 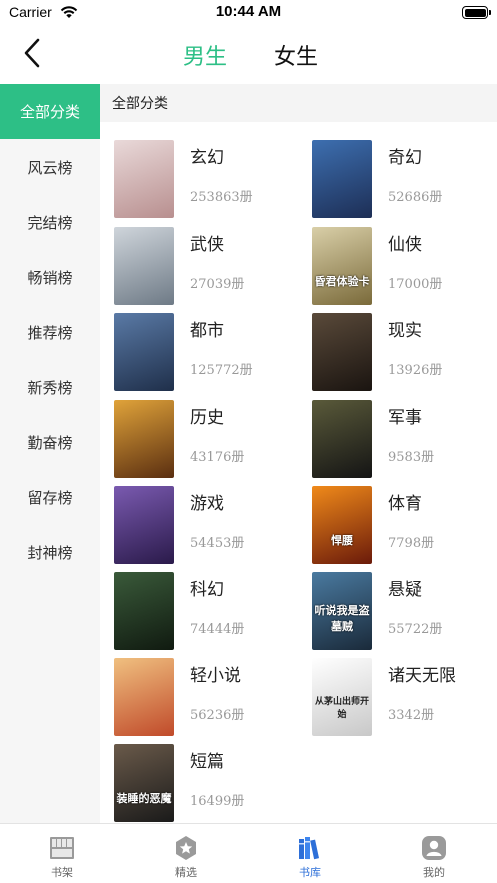 What do you see at coordinates (422, 676) in the screenshot?
I see `category-name: 诸天无限` at bounding box center [422, 676].